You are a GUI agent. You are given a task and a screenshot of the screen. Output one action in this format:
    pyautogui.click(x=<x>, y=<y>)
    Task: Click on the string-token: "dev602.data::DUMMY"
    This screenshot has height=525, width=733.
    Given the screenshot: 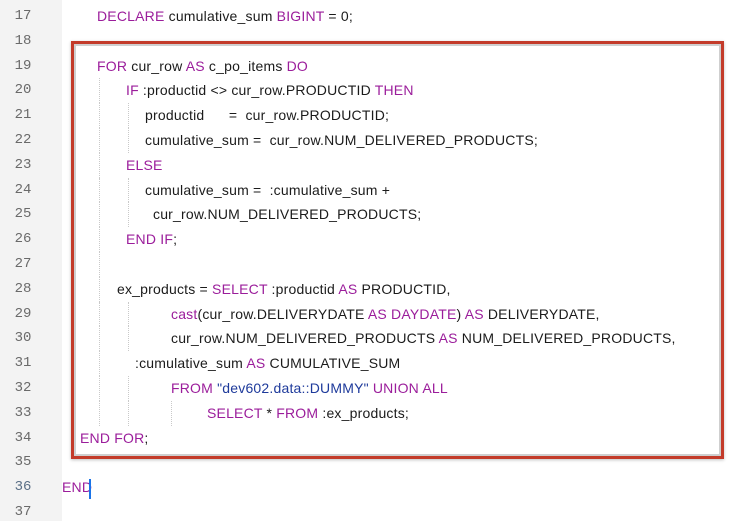 What is the action you would take?
    pyautogui.click(x=293, y=388)
    